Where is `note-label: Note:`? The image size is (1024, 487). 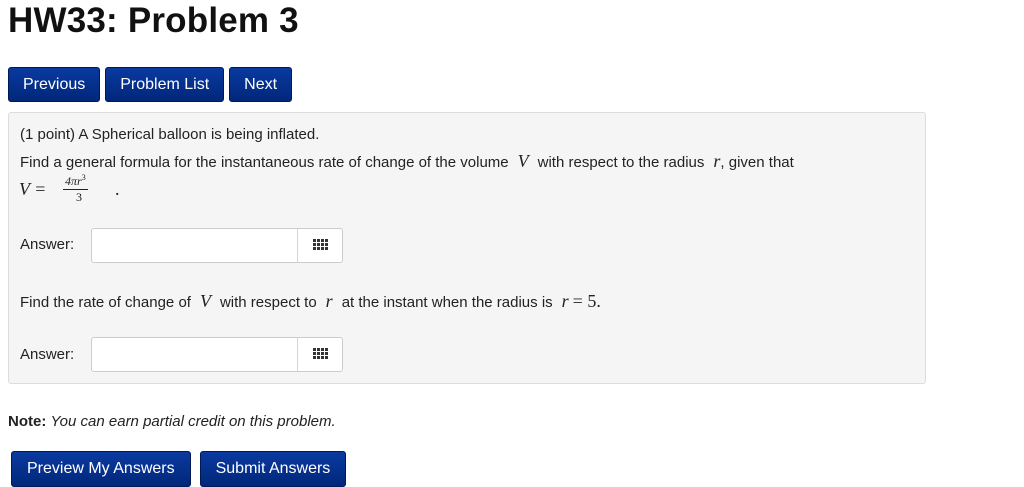 note-label: Note: is located at coordinates (27, 421).